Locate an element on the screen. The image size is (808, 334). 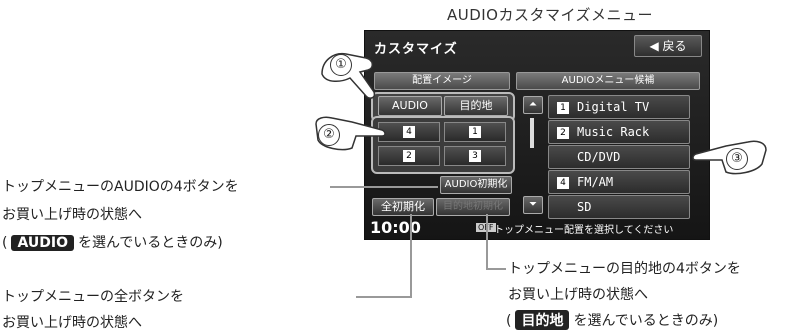
grid-slot-1: 1 is located at coordinates (475, 132).